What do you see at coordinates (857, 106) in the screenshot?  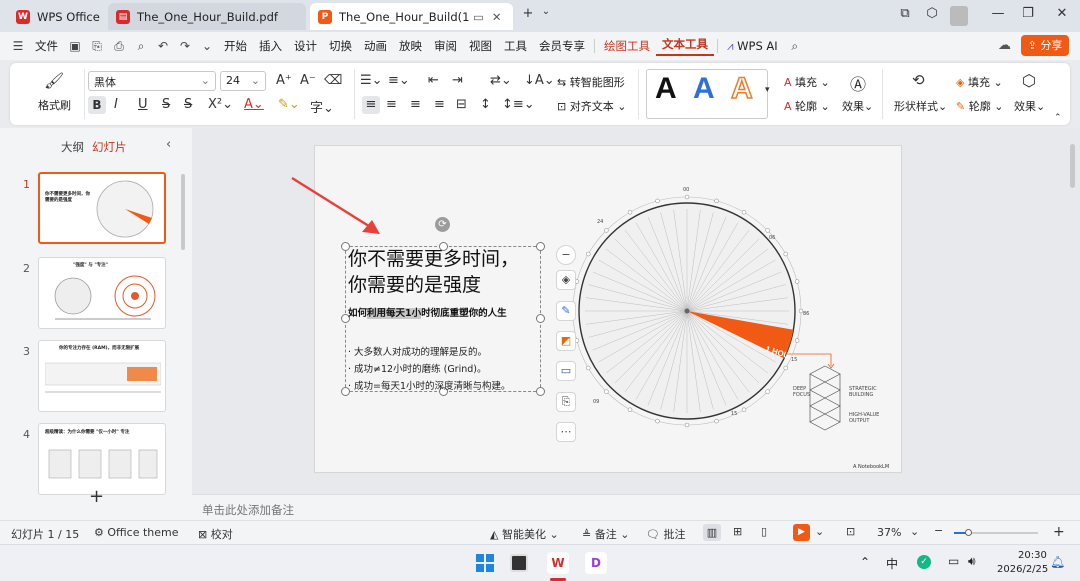 I see `text-effects-button: 效果⌄` at bounding box center [857, 106].